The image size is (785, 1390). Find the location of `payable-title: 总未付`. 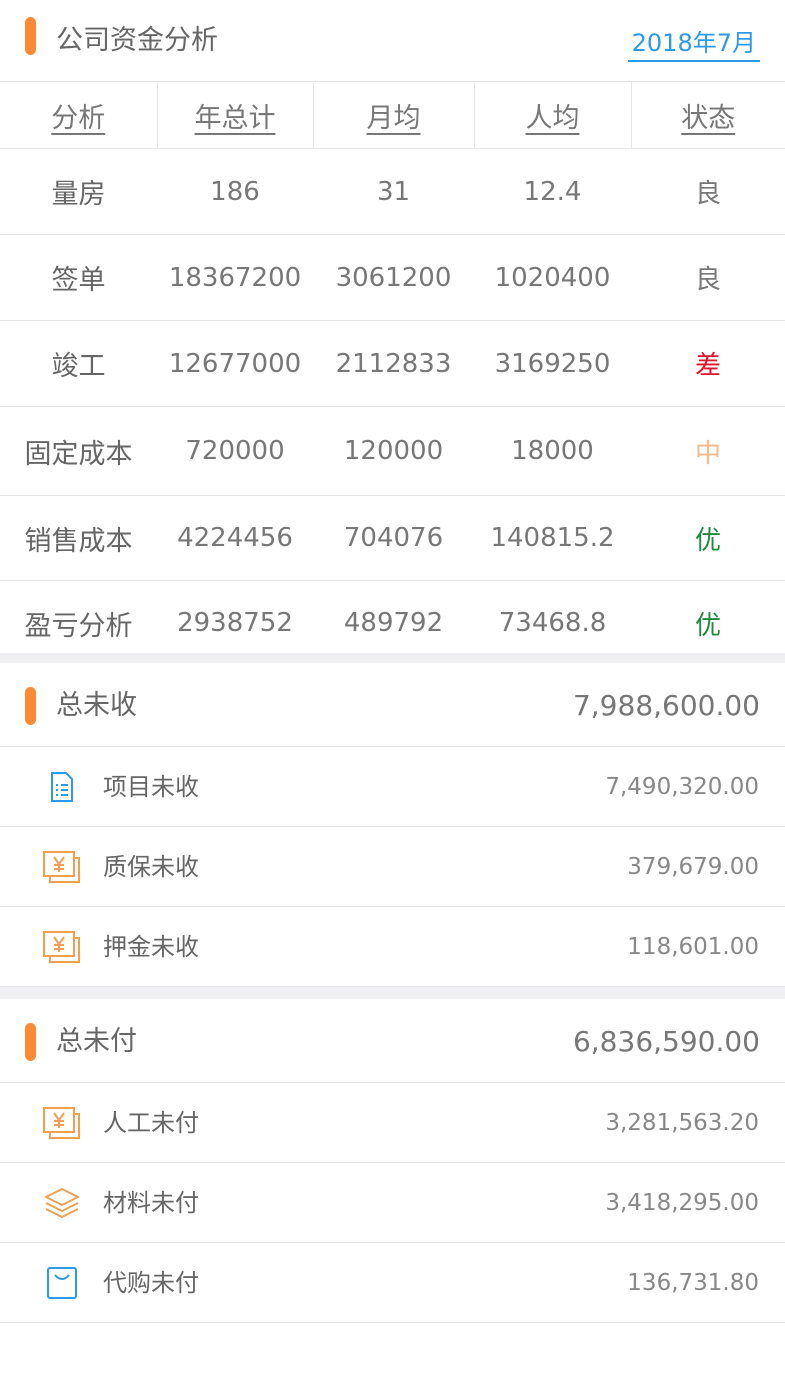

payable-title: 总未付 is located at coordinates (96, 1041).